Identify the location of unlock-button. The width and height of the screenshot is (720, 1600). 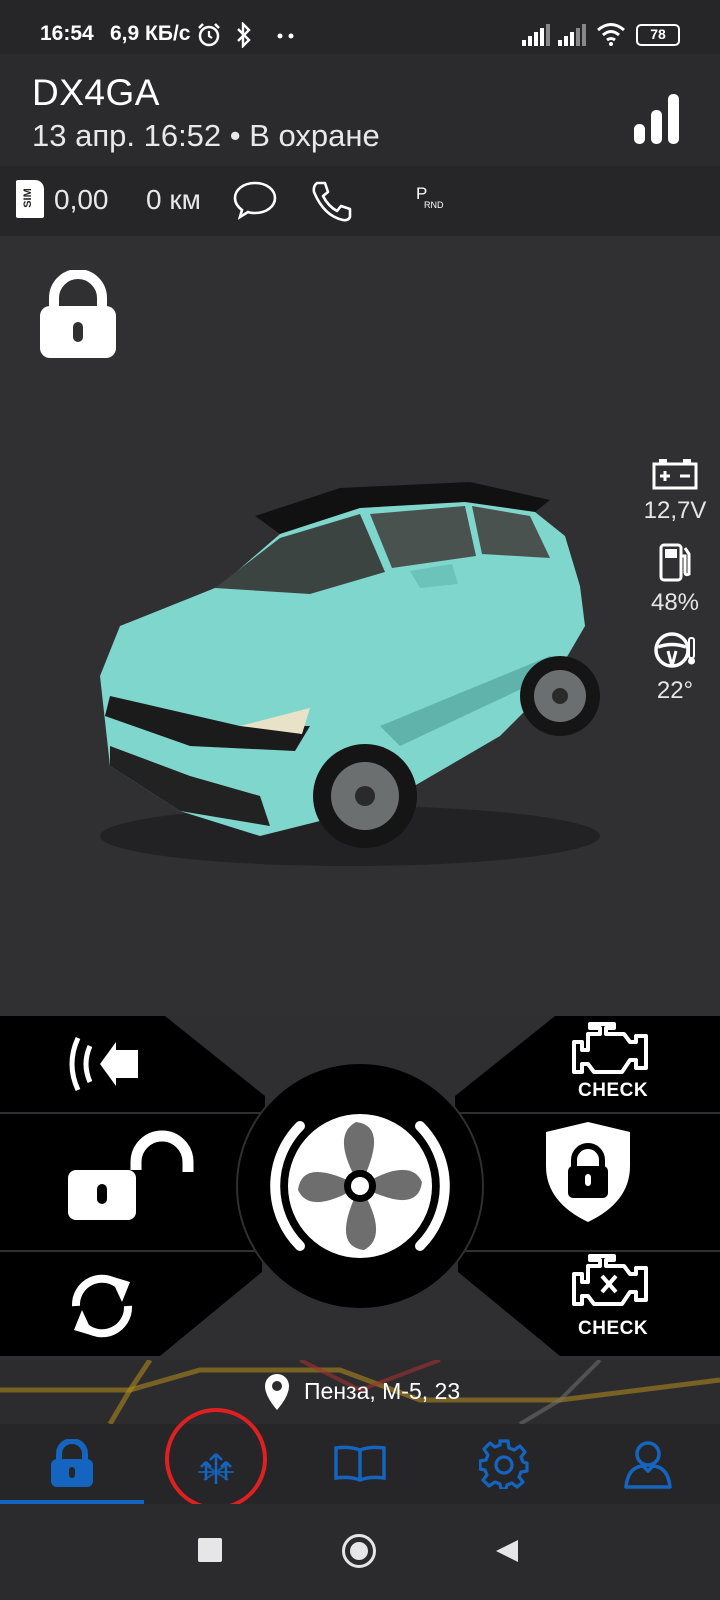
(125, 1182).